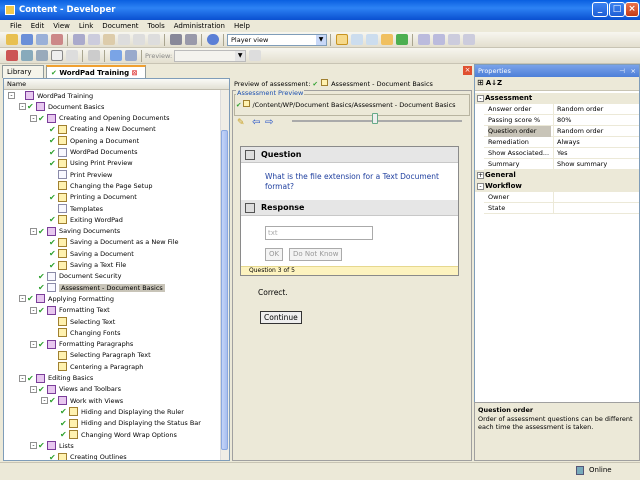  I want to click on menu-help: Help, so click(242, 26).